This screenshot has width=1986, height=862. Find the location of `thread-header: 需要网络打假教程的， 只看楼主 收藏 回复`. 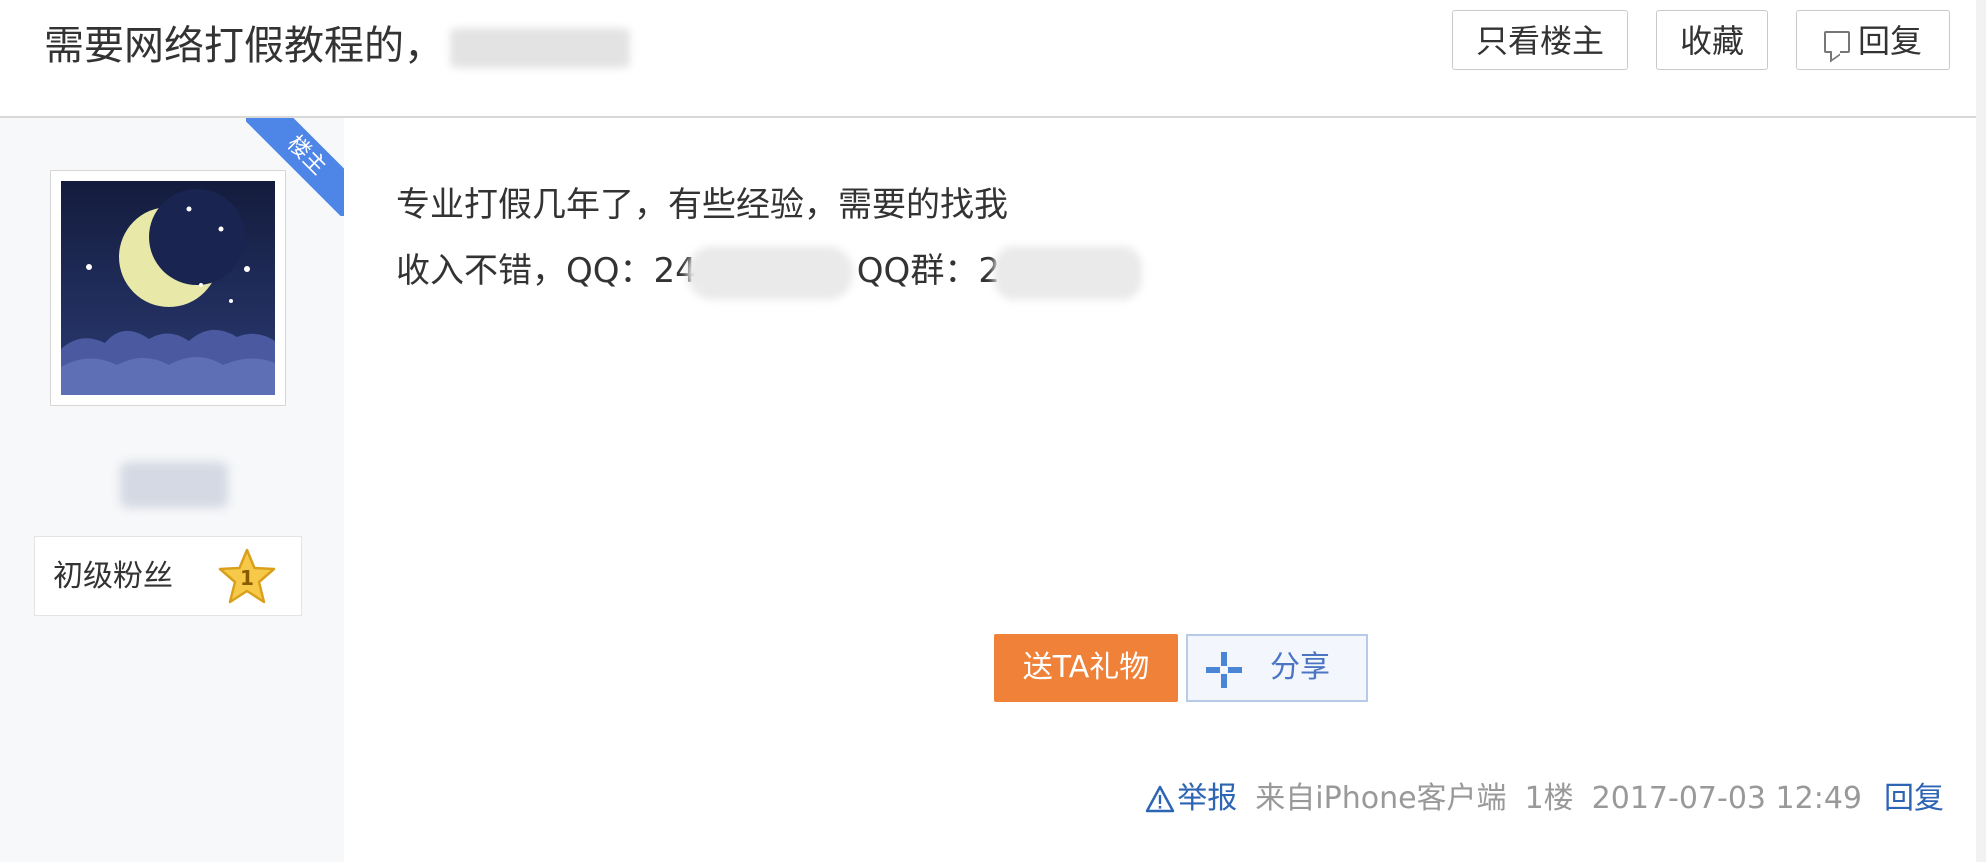

thread-header: 需要网络打假教程的， 只看楼主 收藏 回复 is located at coordinates (993, 58).